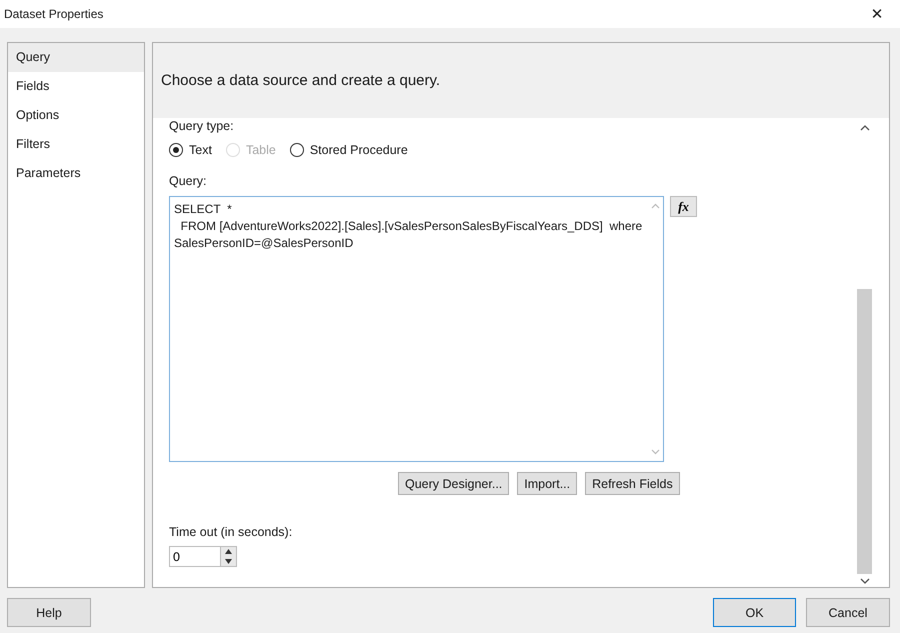  What do you see at coordinates (76, 173) in the screenshot?
I see `sidebar-item: Parameters` at bounding box center [76, 173].